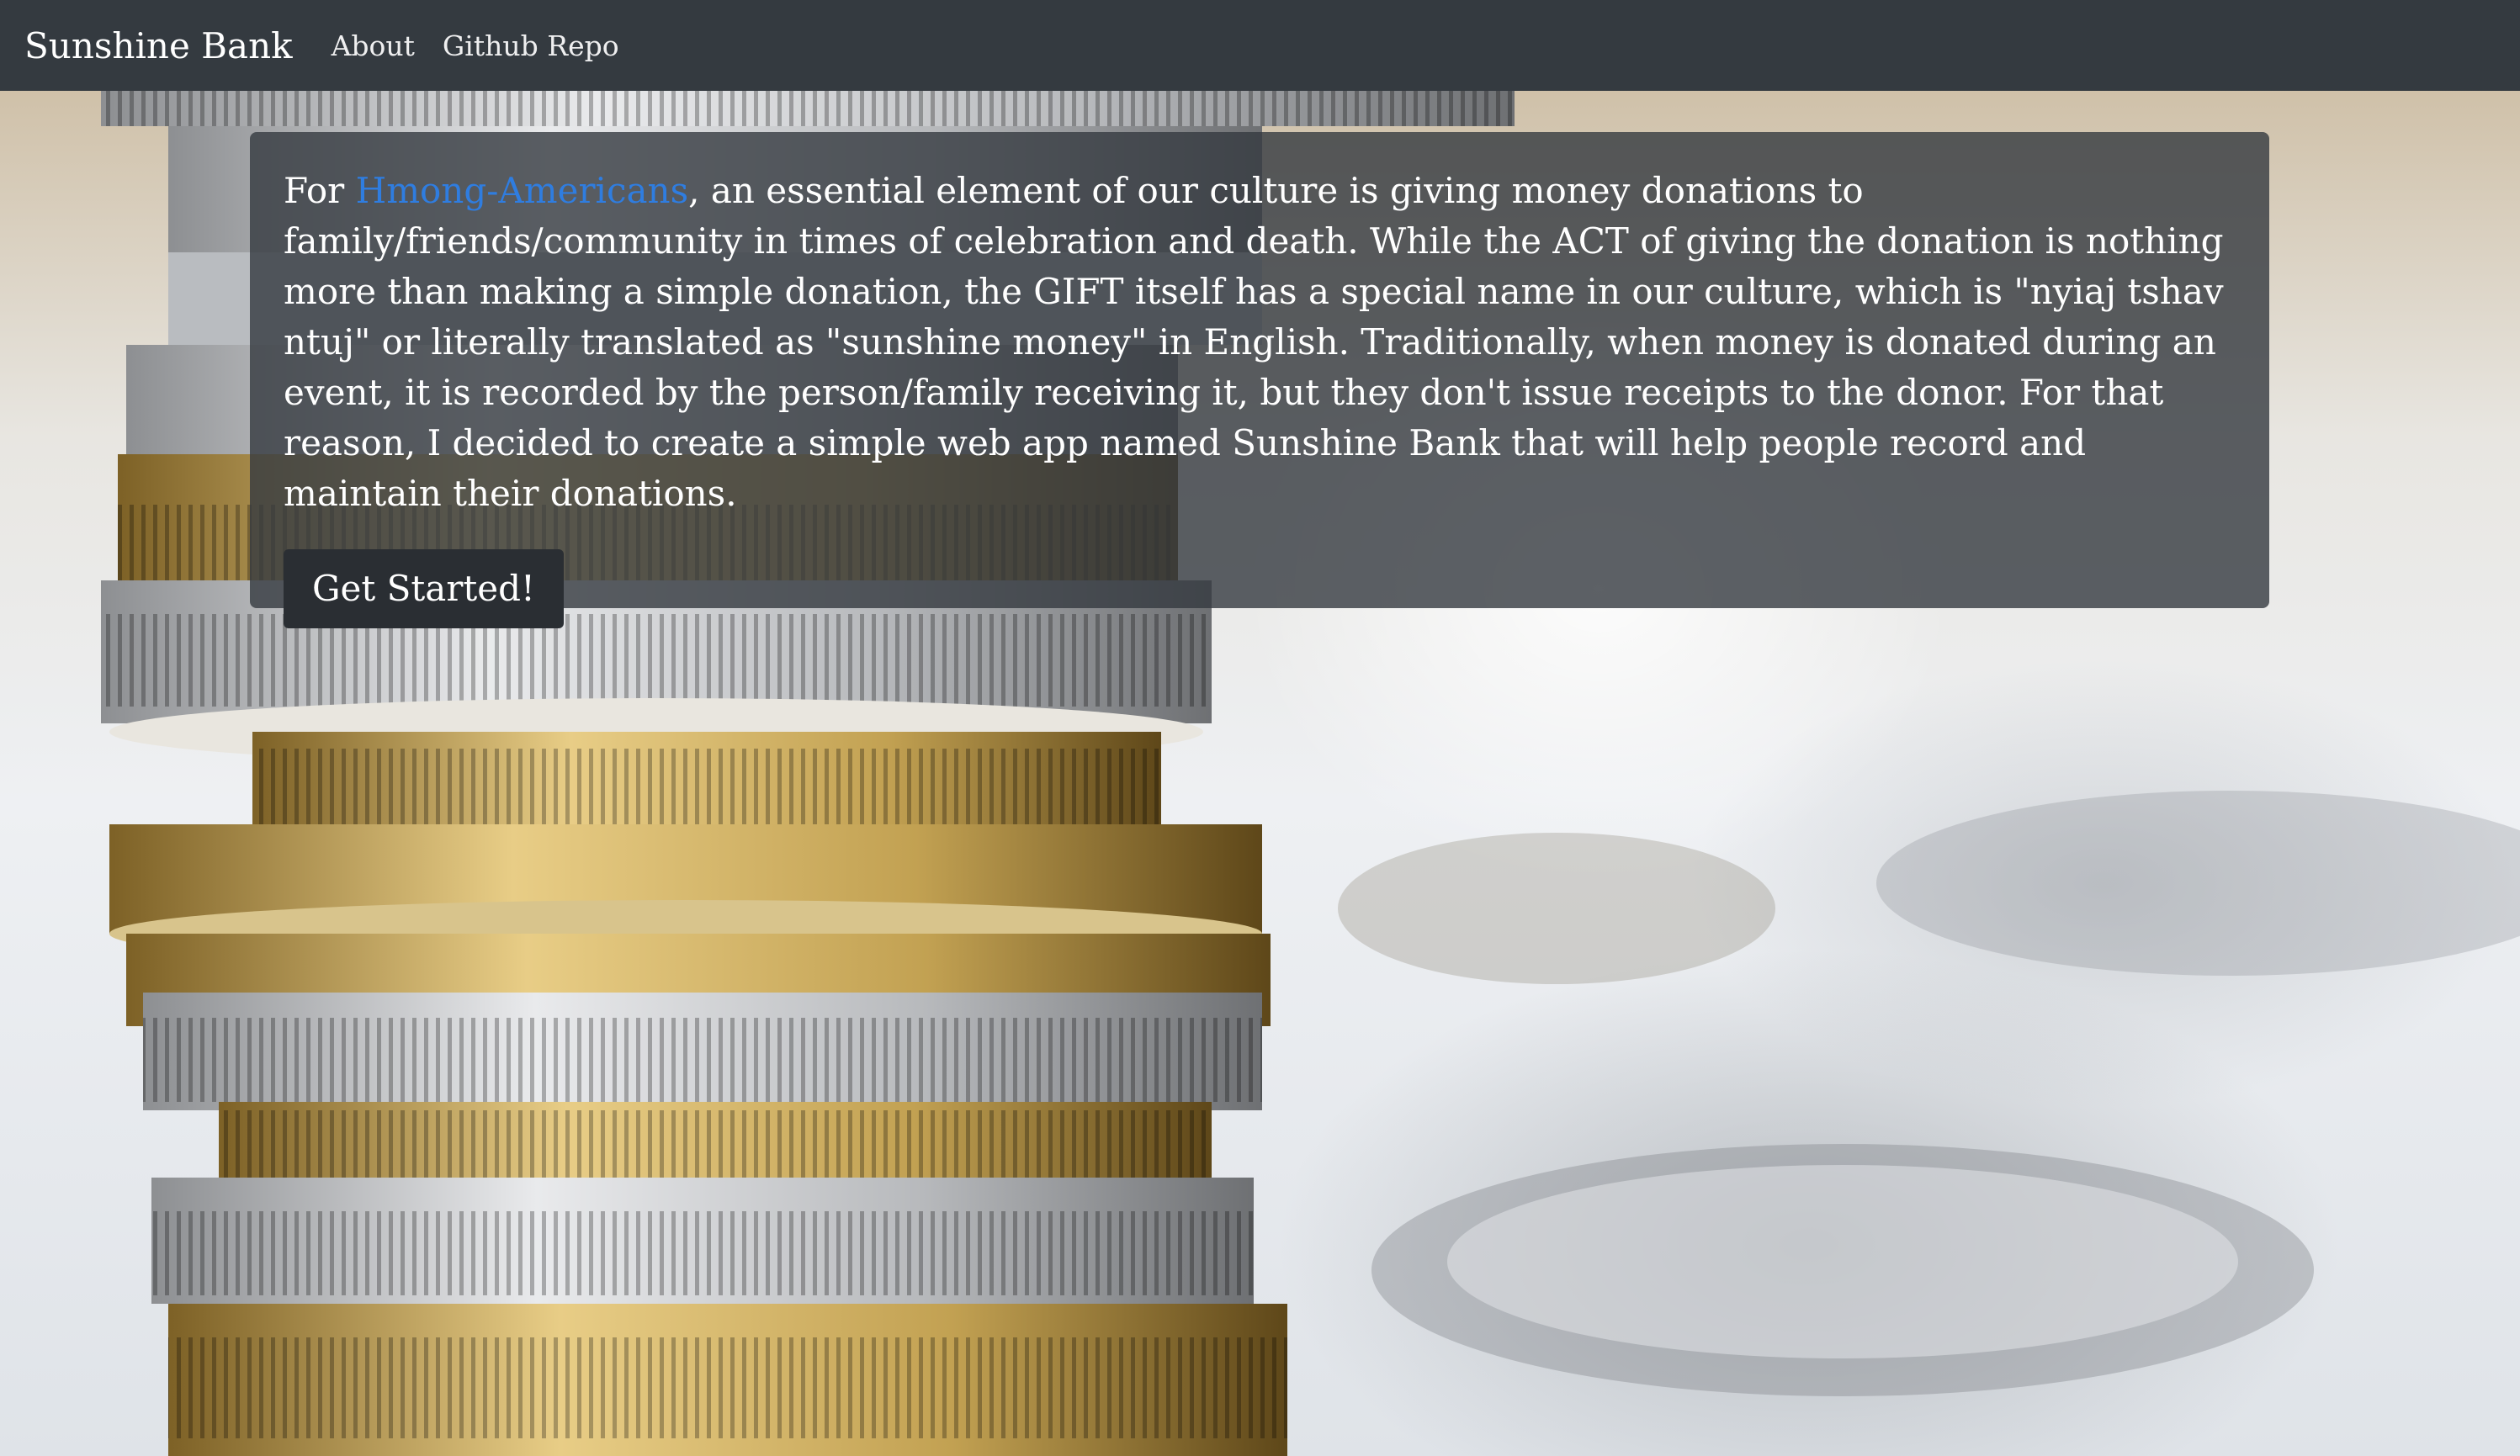 The height and width of the screenshot is (1456, 2520). What do you see at coordinates (1260, 45) in the screenshot?
I see `navbar: Sunshine Bank About Github Repo` at bounding box center [1260, 45].